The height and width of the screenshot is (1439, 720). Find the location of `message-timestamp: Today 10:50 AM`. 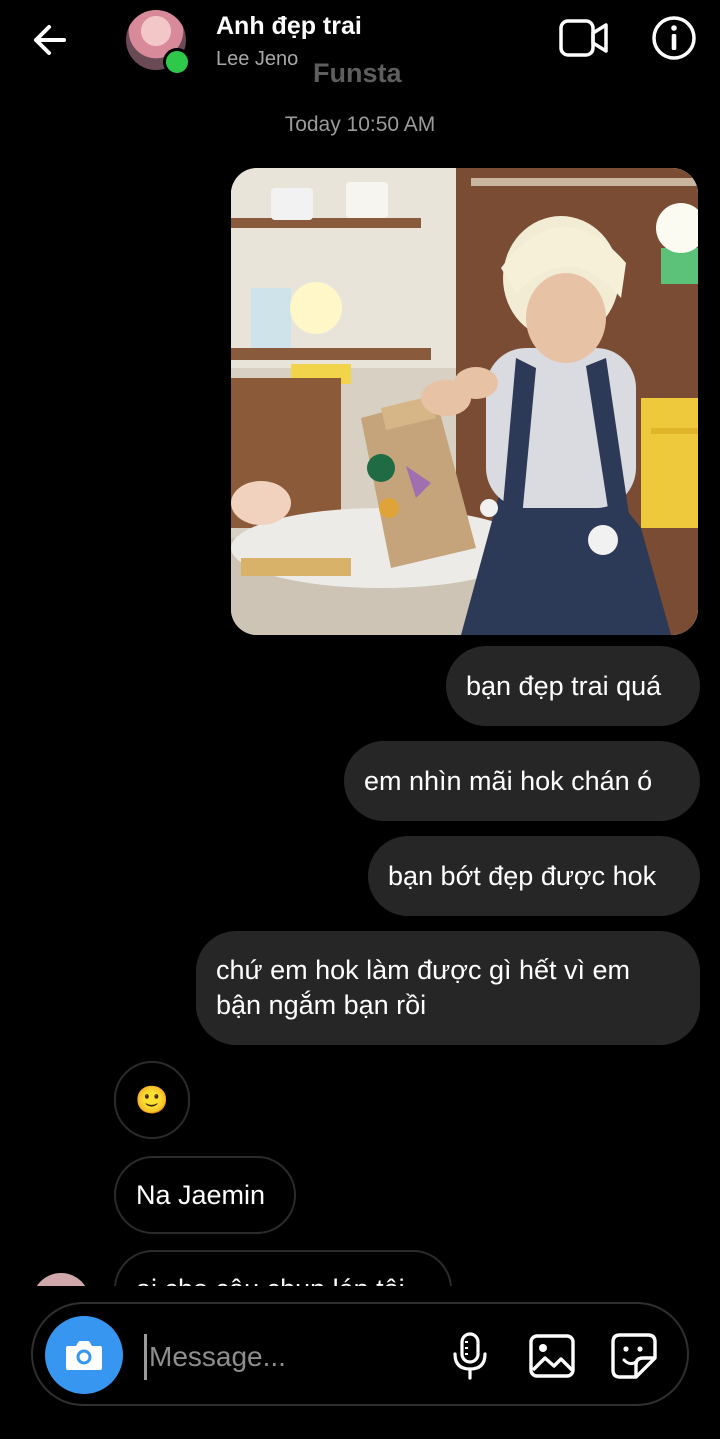

message-timestamp: Today 10:50 AM is located at coordinates (360, 124).